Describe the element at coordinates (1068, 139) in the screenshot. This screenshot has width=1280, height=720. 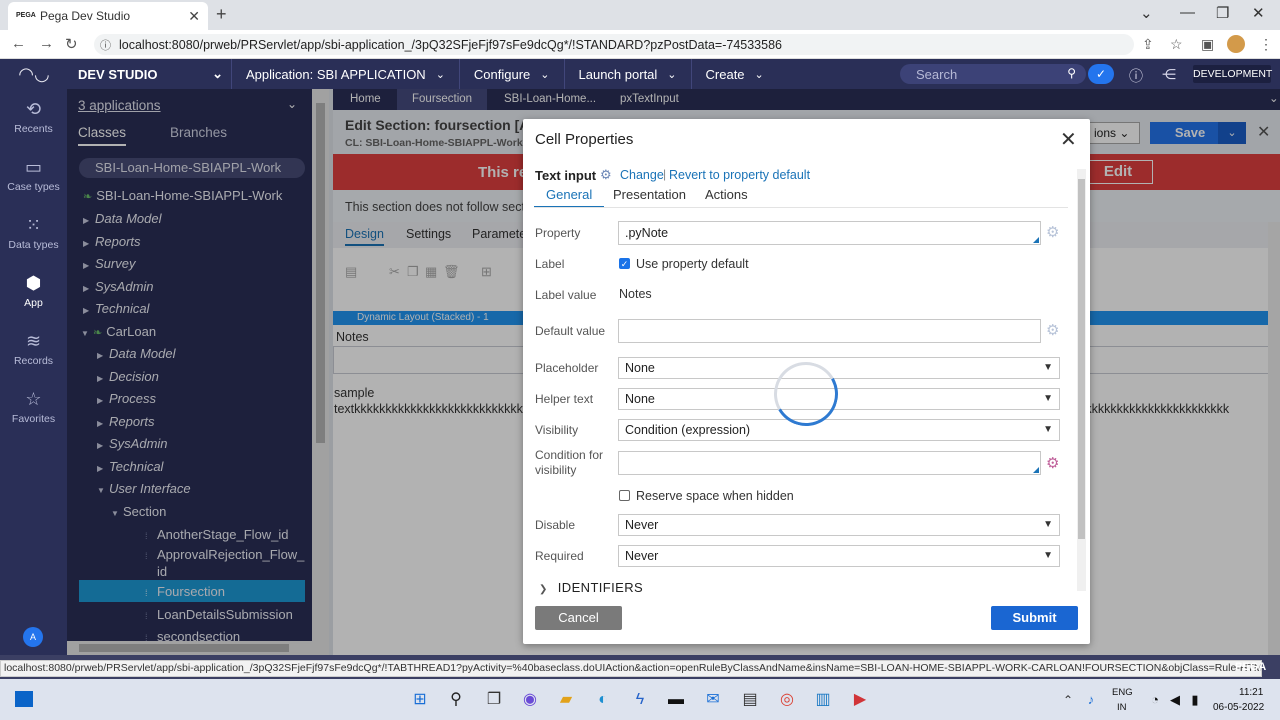
I see `close-icon: ✕` at that location.